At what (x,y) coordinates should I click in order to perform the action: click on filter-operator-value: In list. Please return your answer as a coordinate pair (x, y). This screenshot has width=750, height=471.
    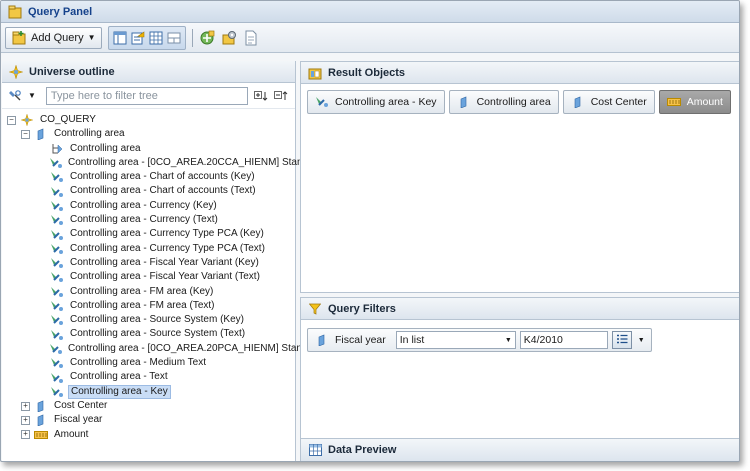
    Looking at the image, I should click on (412, 340).